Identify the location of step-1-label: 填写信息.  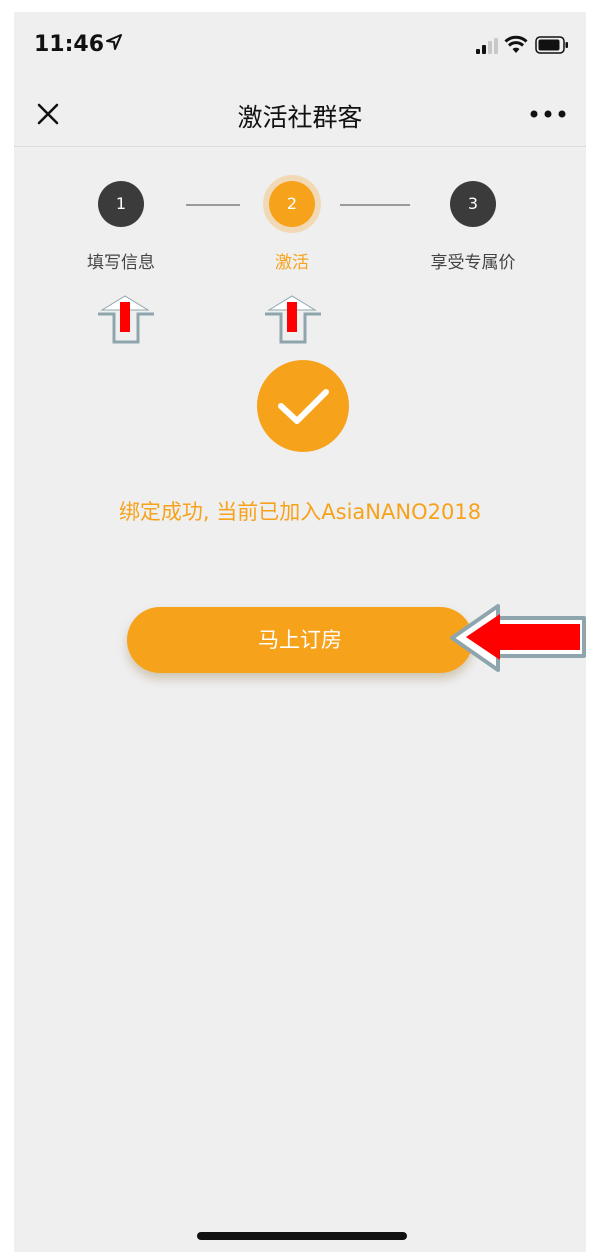
(121, 263).